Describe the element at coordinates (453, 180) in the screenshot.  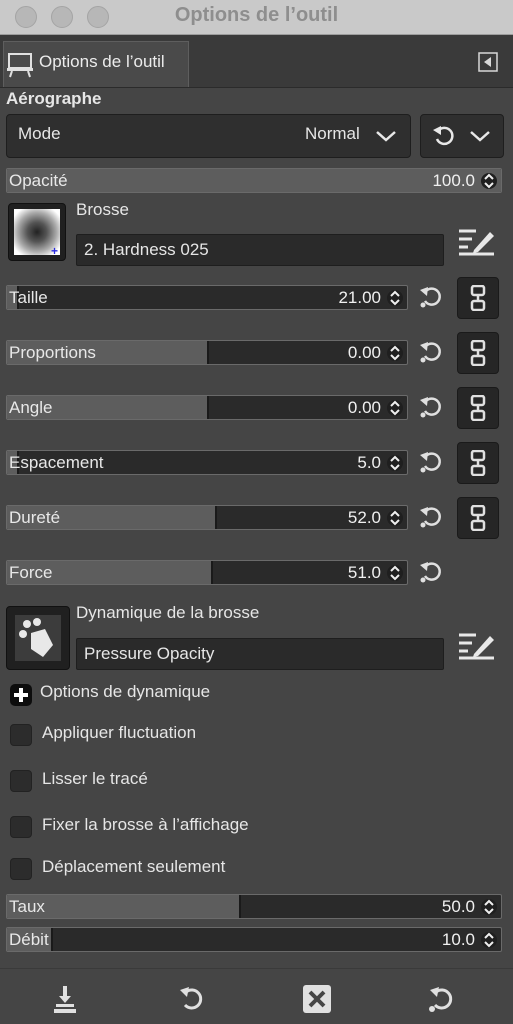
I see `opacity-value: 100.0` at that location.